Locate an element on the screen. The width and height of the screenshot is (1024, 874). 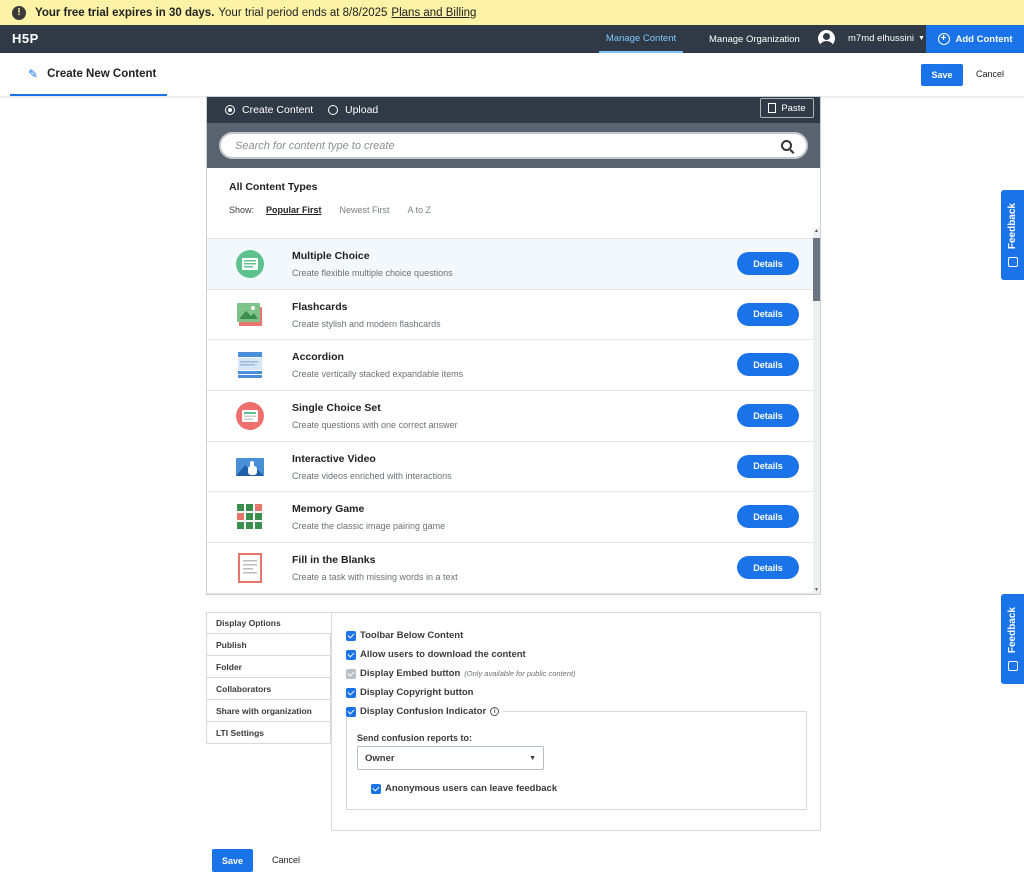
search-placeholder: Search for content type to create is located at coordinates (315, 145).